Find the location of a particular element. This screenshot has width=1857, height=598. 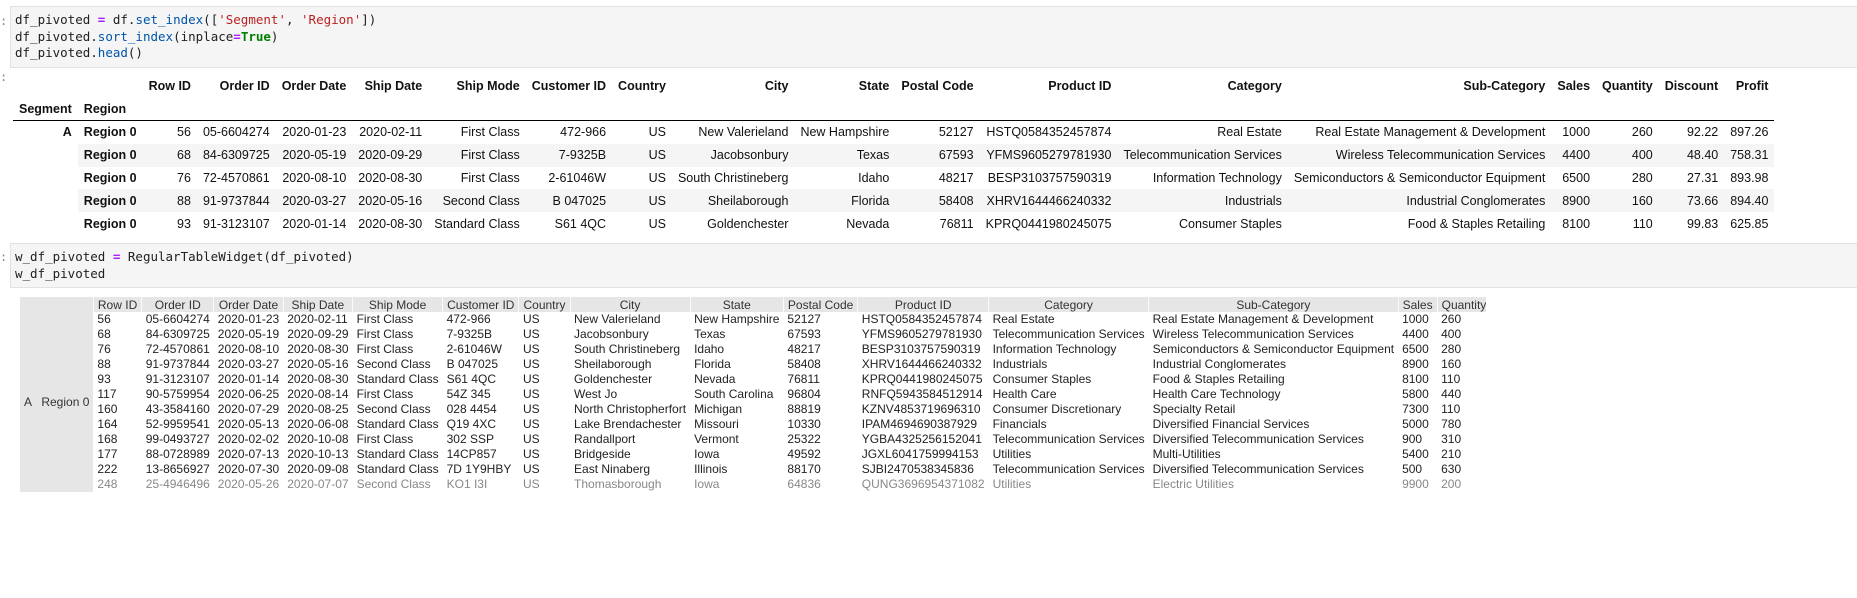

column-header: Order ID is located at coordinates (244, 85).